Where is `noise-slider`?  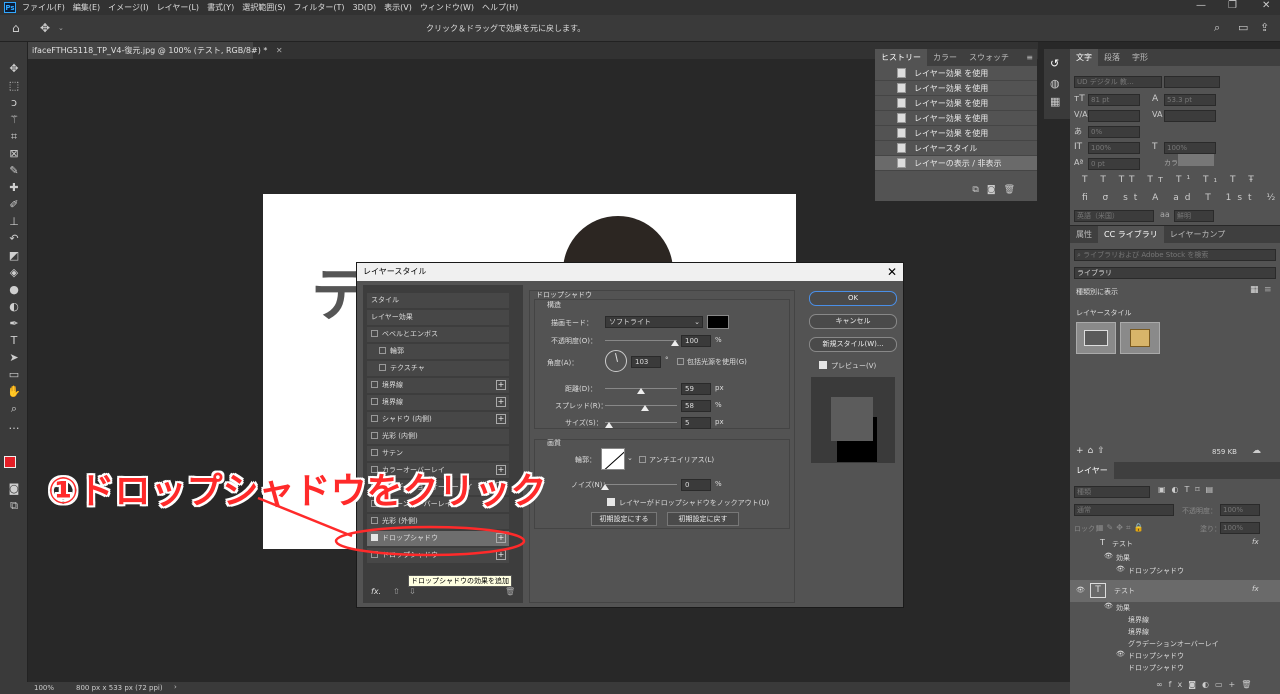 noise-slider is located at coordinates (641, 484).